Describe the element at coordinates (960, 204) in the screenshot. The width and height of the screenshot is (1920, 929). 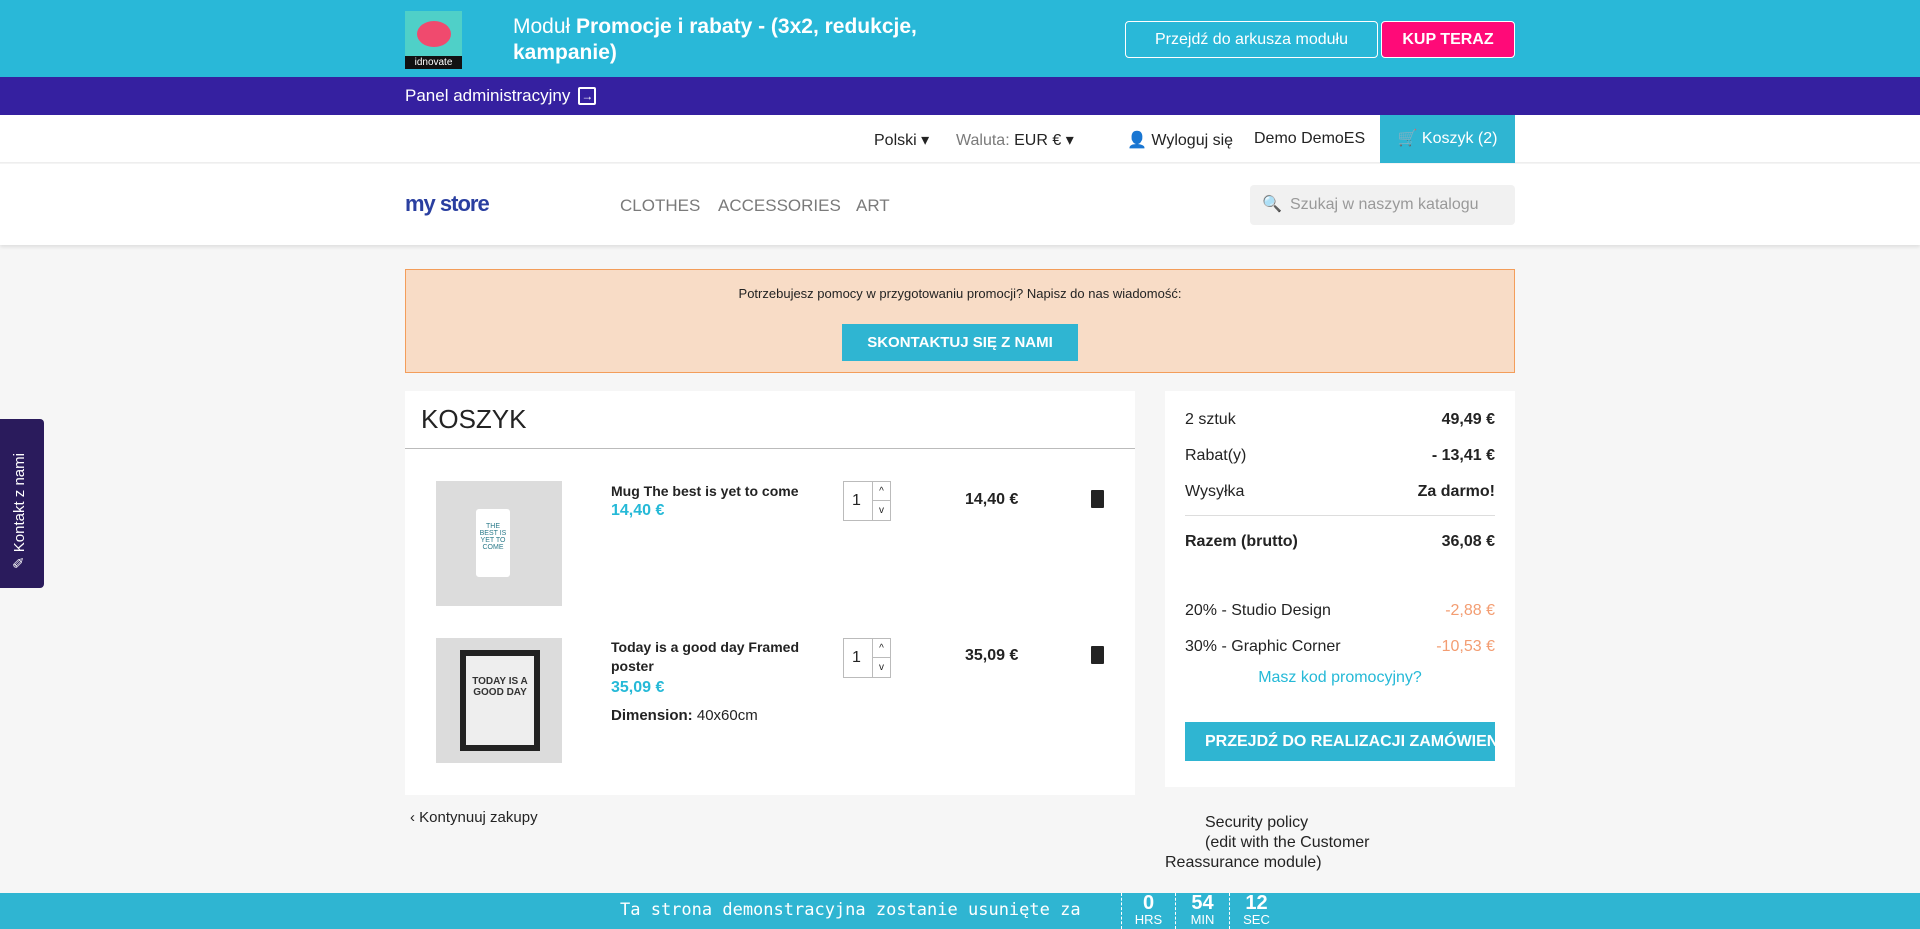
I see `site-header` at that location.